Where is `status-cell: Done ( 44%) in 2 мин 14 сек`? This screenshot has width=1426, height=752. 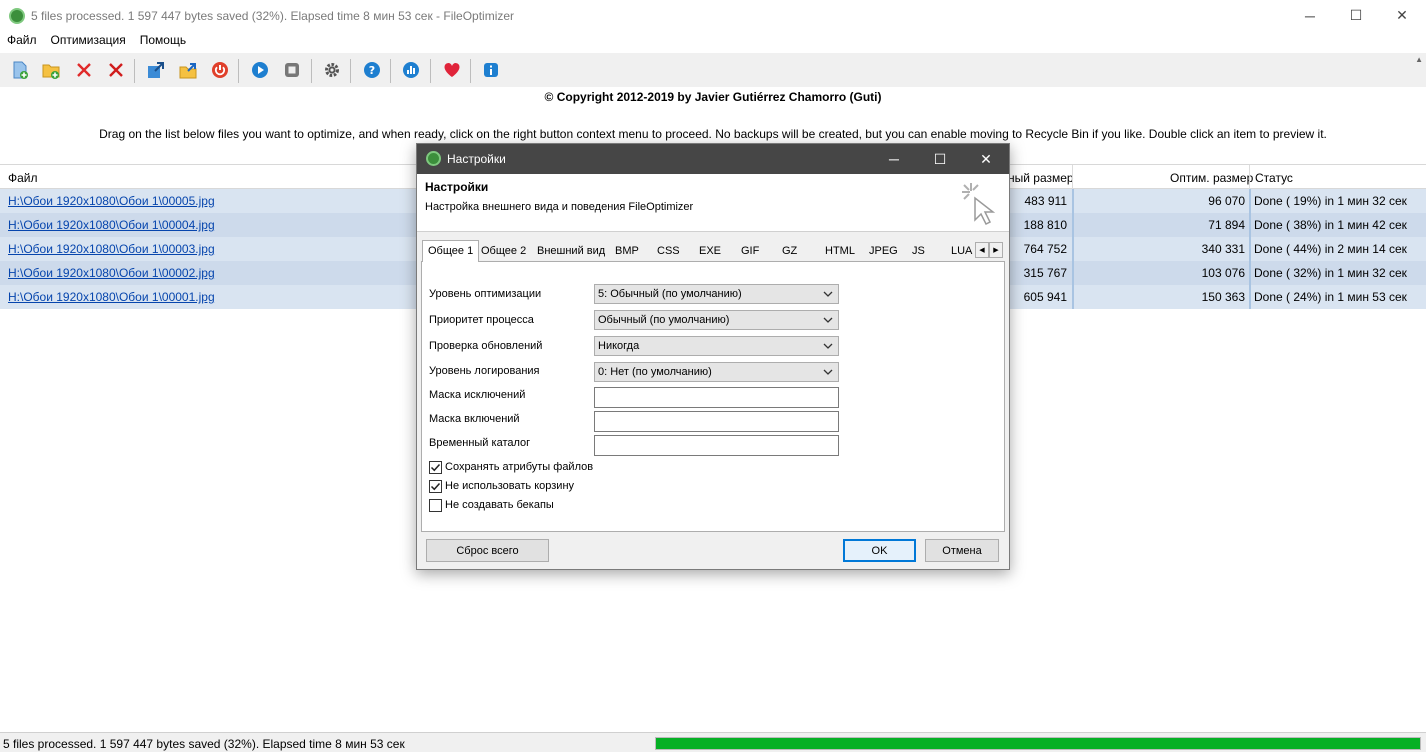
status-cell: Done ( 44%) in 2 мин 14 сек is located at coordinates (1330, 249).